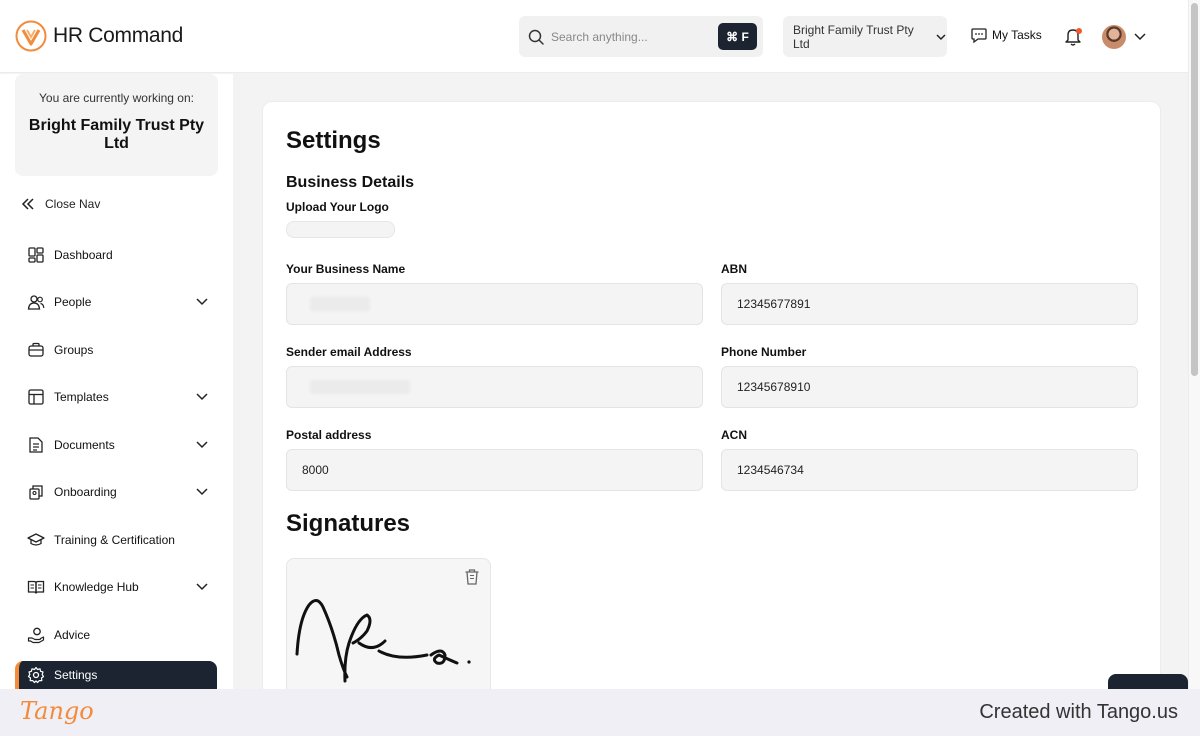 The width and height of the screenshot is (1200, 736). I want to click on sidebar-item-label: Knowledge Hub, so click(96, 587).